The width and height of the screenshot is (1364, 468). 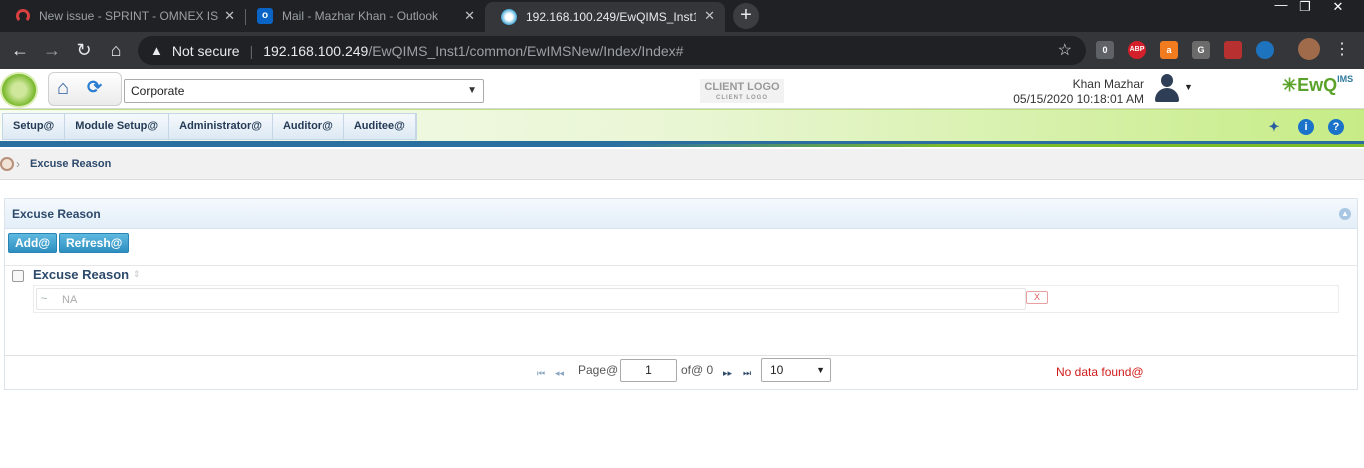 I want to click on no-data-message: No data found@, so click(x=1100, y=372).